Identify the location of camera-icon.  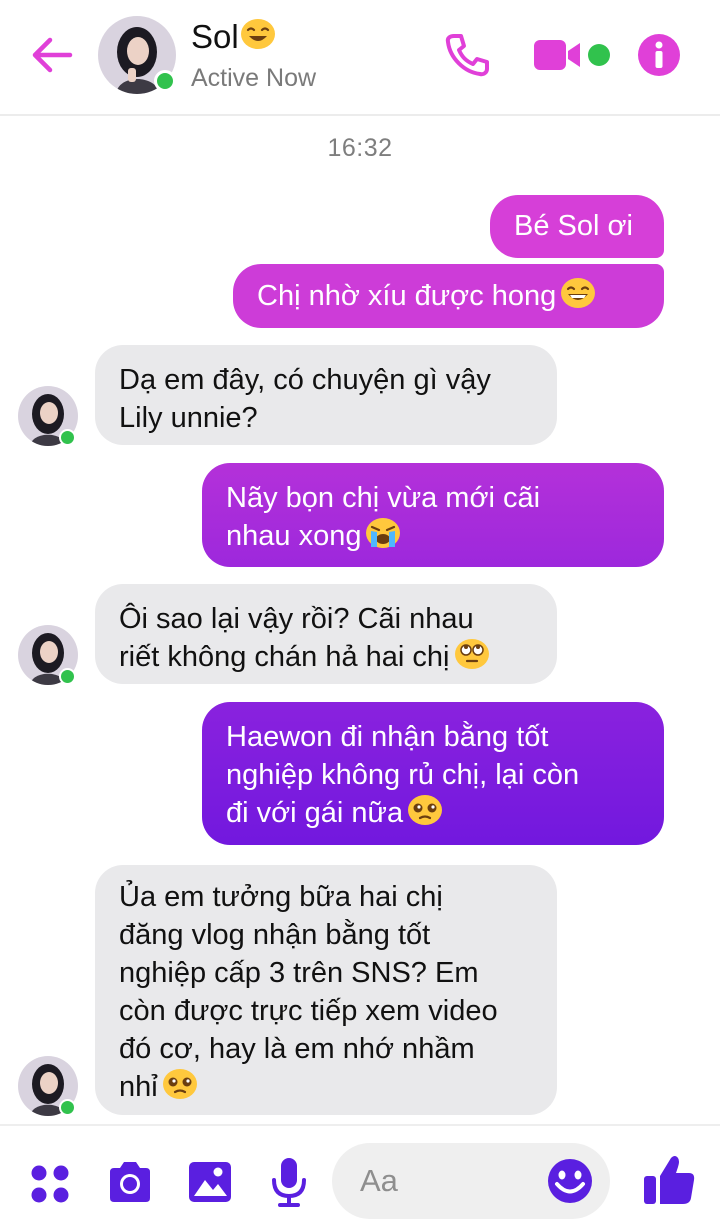
(130, 1182).